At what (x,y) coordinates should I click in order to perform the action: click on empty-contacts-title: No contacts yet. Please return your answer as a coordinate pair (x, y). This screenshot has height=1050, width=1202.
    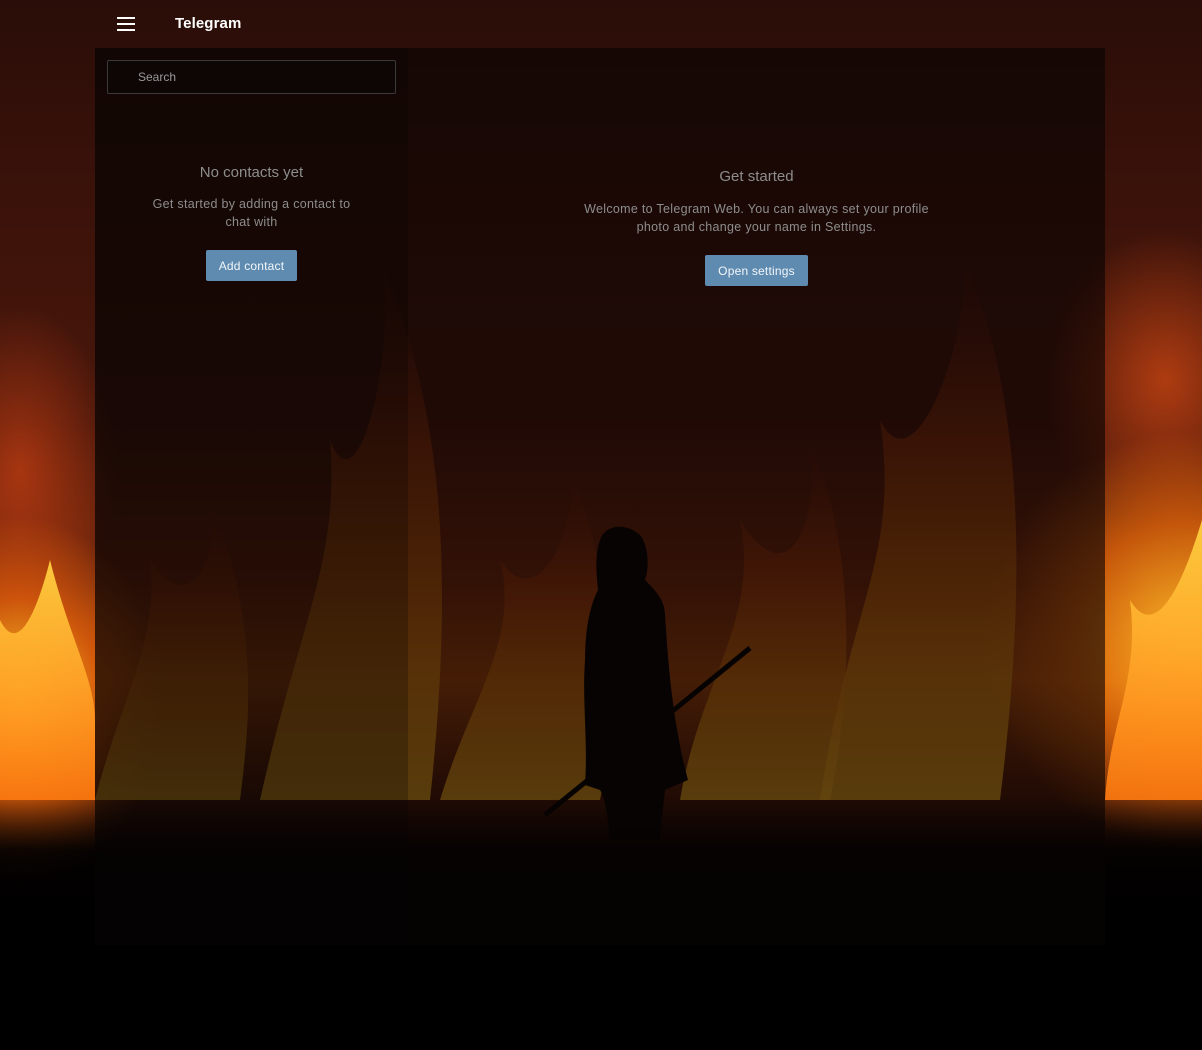
    Looking at the image, I should click on (251, 172).